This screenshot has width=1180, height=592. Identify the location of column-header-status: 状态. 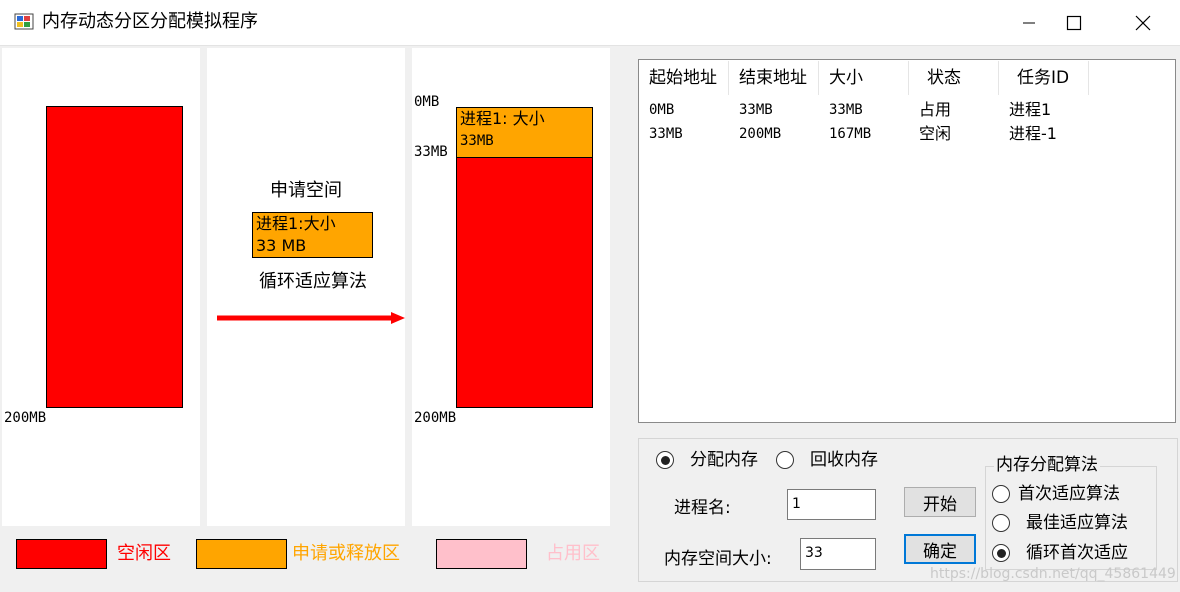
(954, 78).